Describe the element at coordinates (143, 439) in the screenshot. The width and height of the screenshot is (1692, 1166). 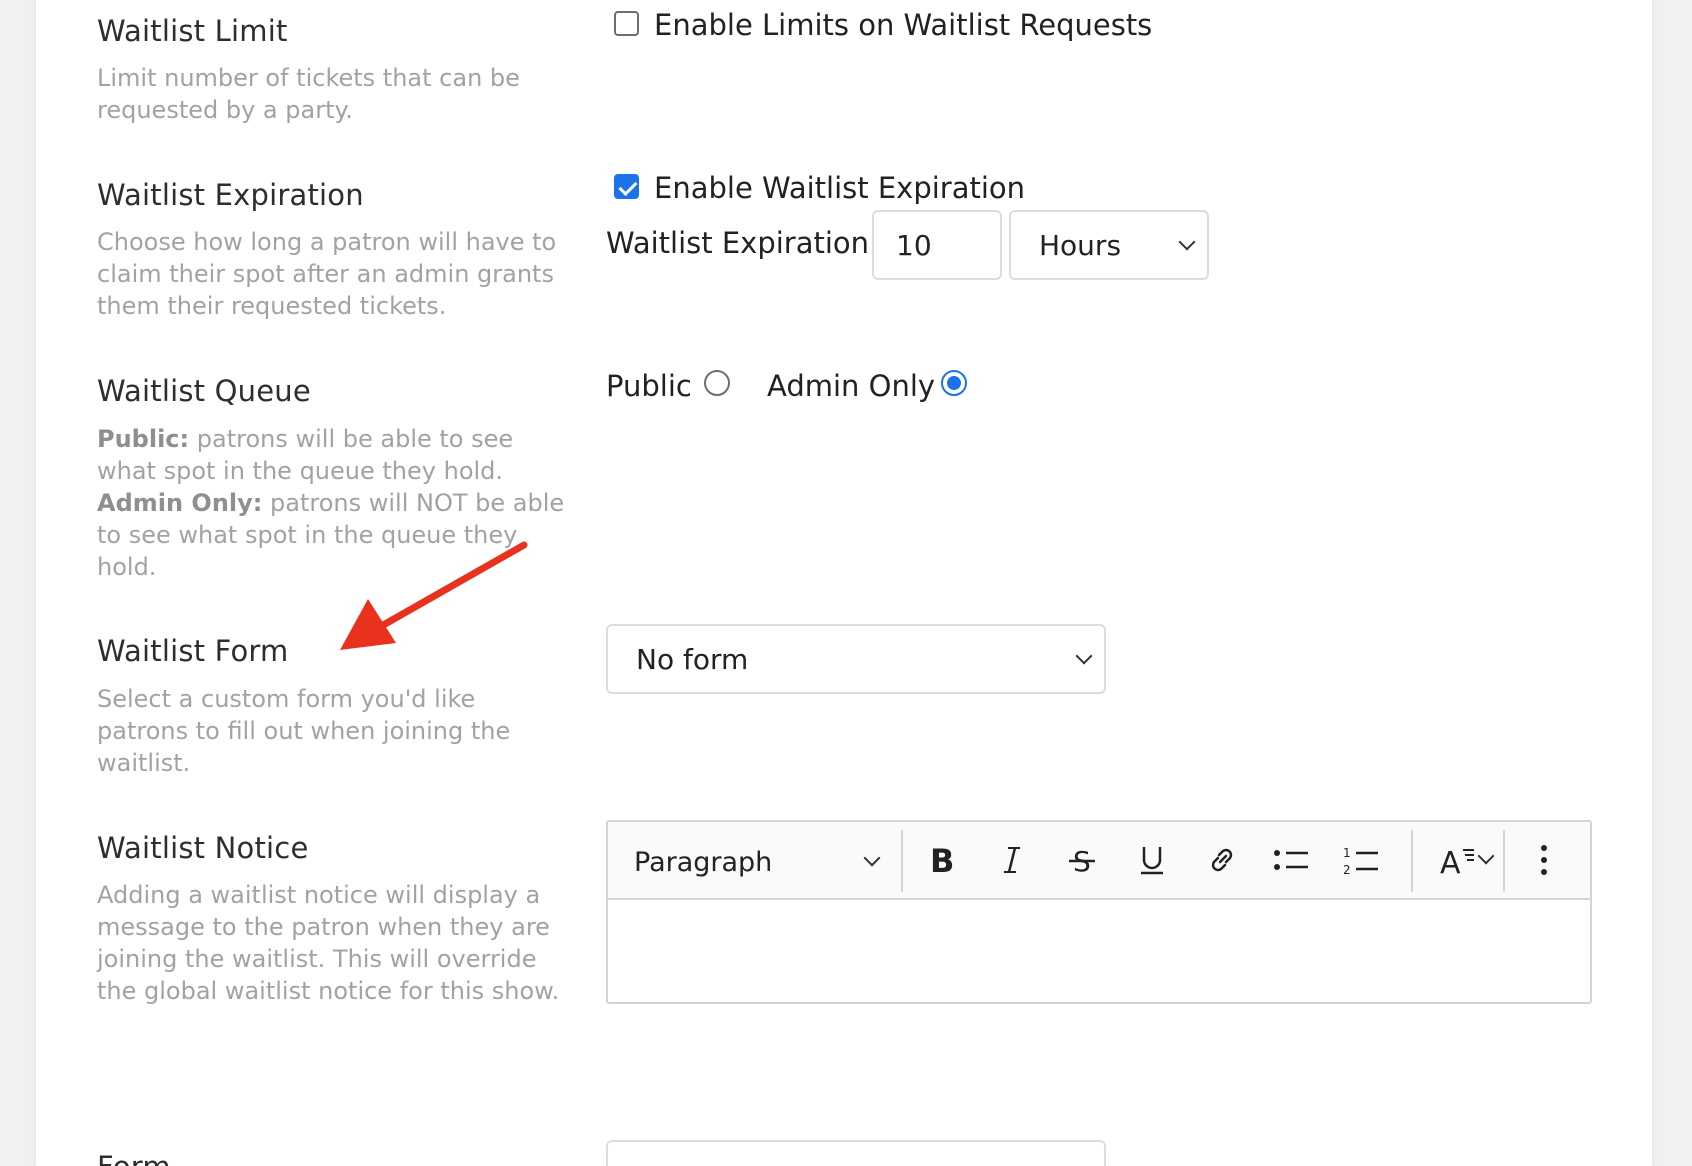
I see `public-term: Public:` at that location.